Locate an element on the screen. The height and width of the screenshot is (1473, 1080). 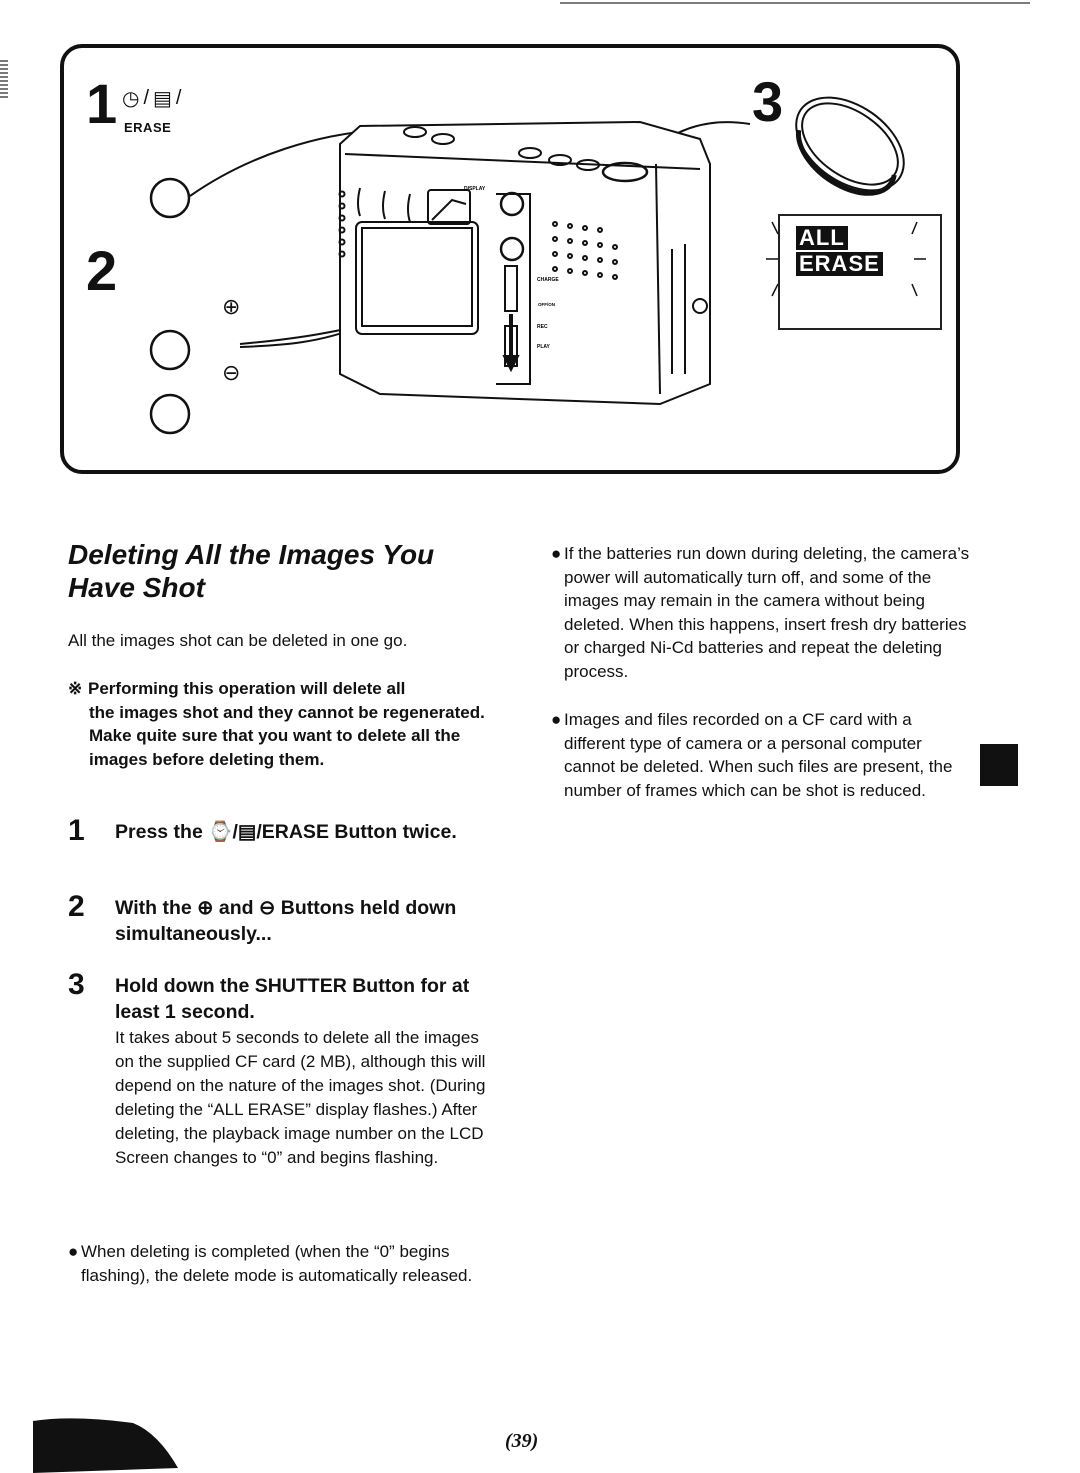
scan-corner-shadow is located at coordinates (105, 1445).